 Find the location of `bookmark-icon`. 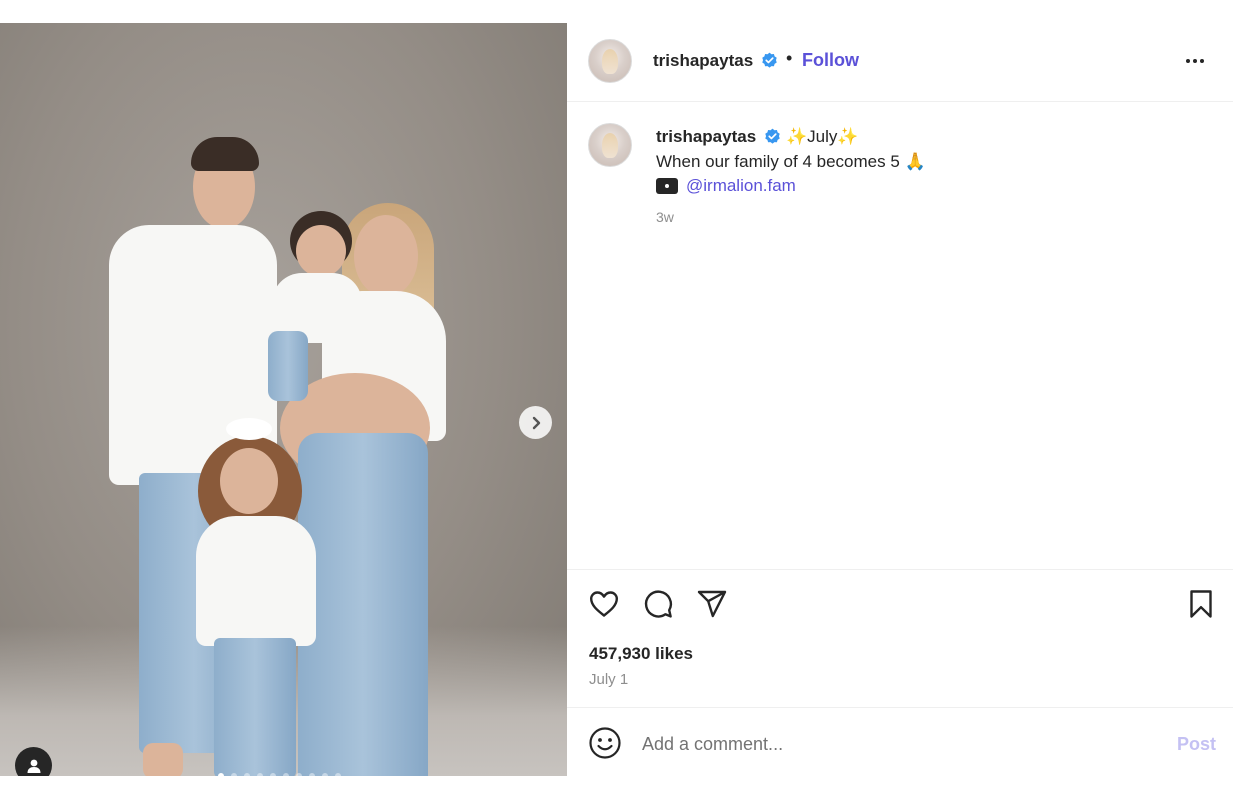

bookmark-icon is located at coordinates (1201, 604).